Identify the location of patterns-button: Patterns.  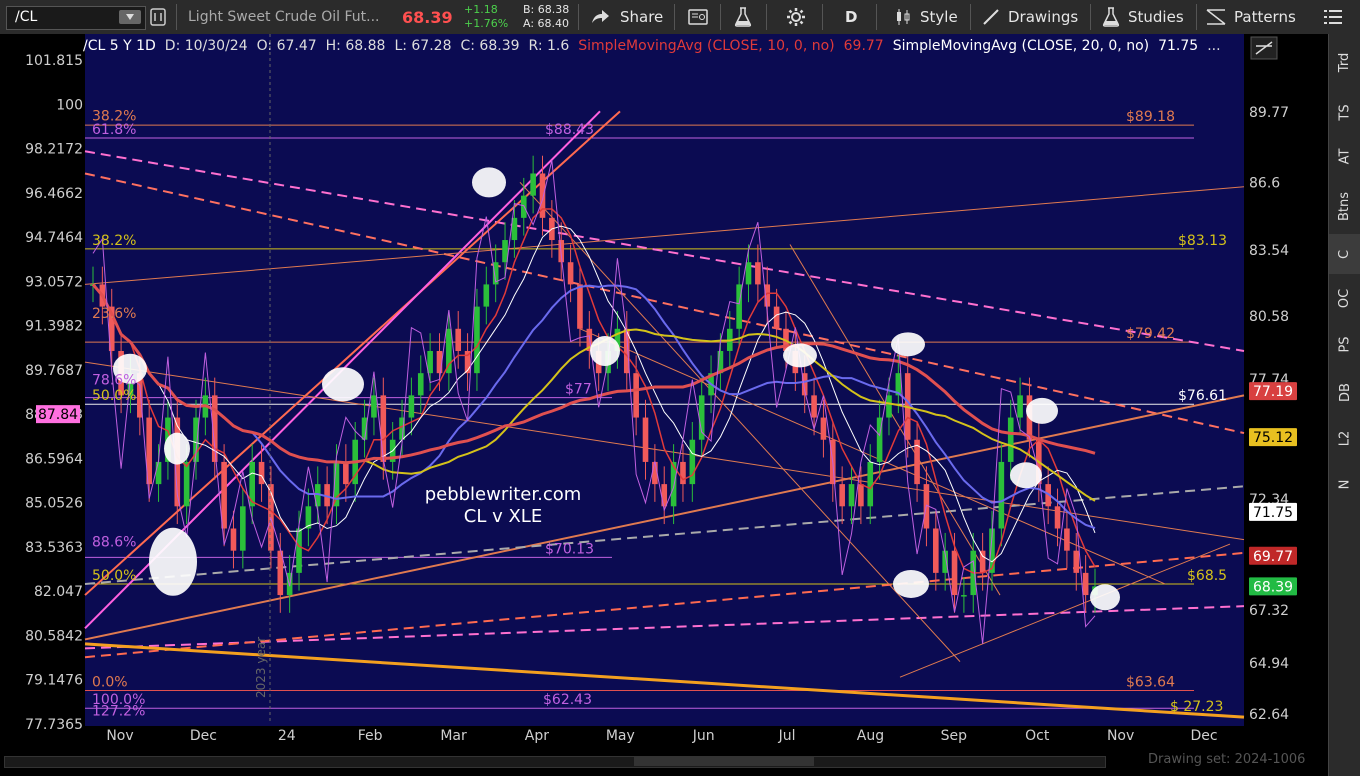
(1251, 17).